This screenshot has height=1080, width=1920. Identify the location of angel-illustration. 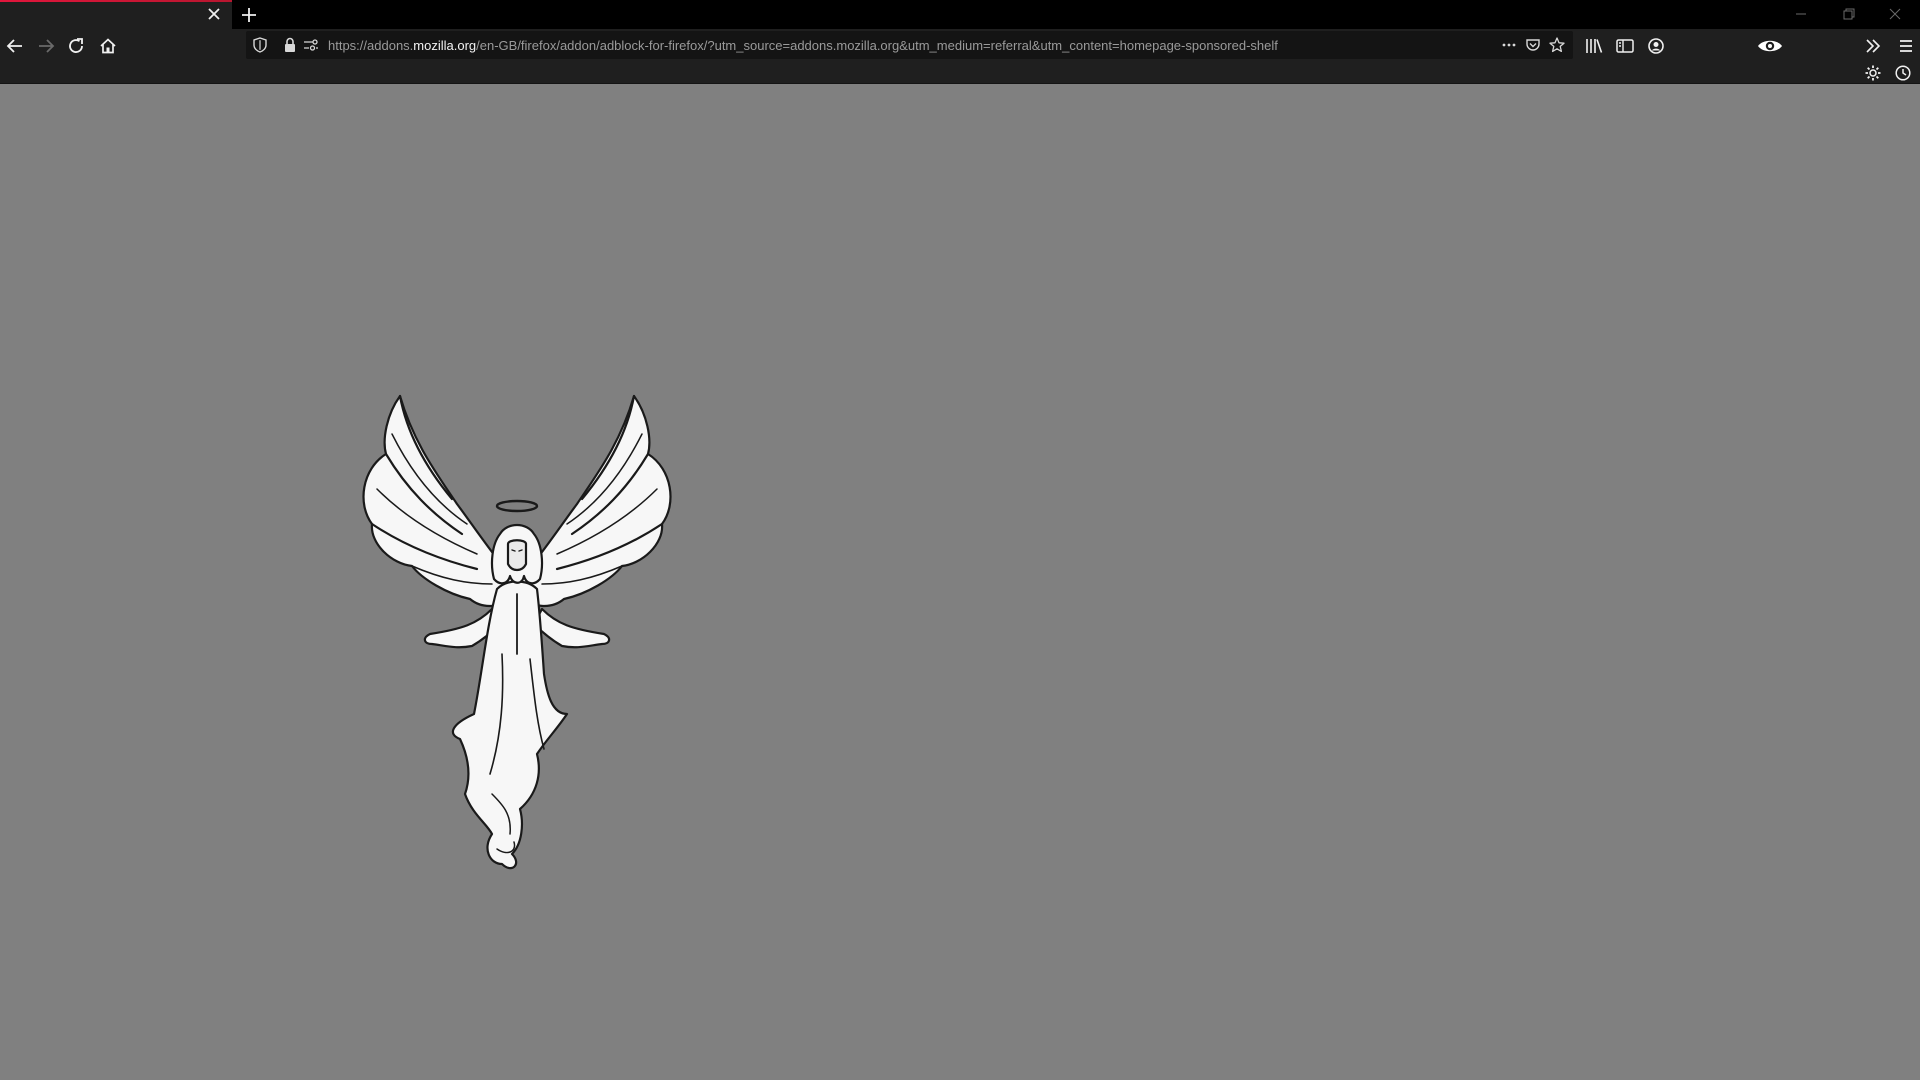
(517, 632).